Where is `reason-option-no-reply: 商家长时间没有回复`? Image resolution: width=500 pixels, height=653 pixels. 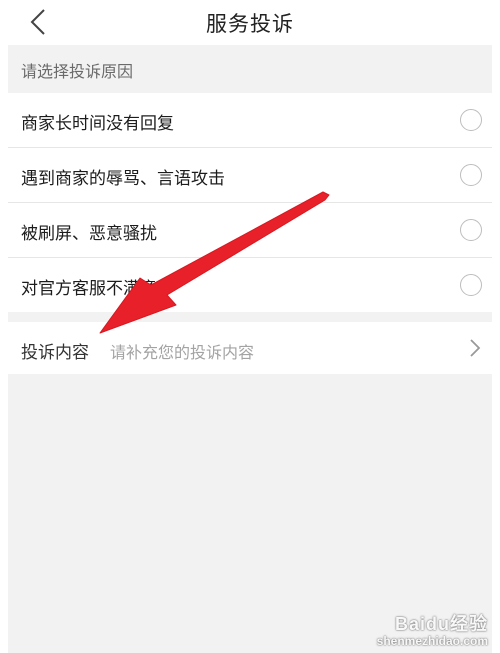
reason-option-no-reply: 商家长时间没有回复 is located at coordinates (250, 120).